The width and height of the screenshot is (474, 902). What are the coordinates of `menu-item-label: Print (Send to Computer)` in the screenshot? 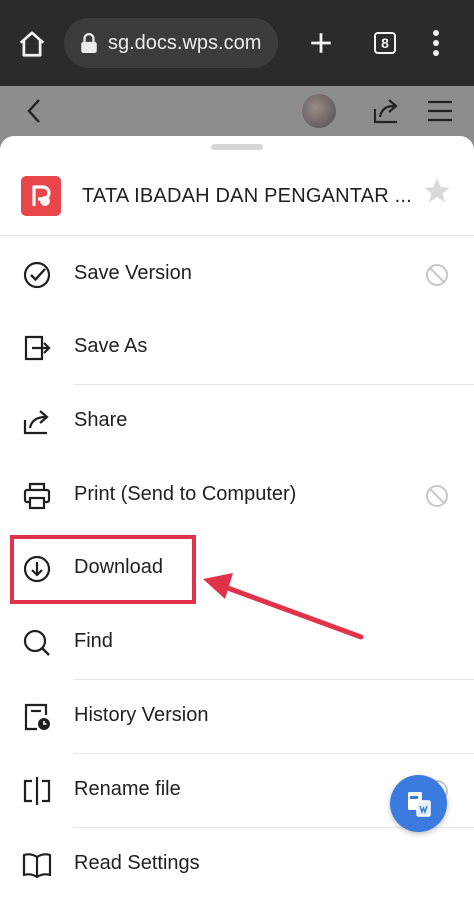 It's located at (185, 494).